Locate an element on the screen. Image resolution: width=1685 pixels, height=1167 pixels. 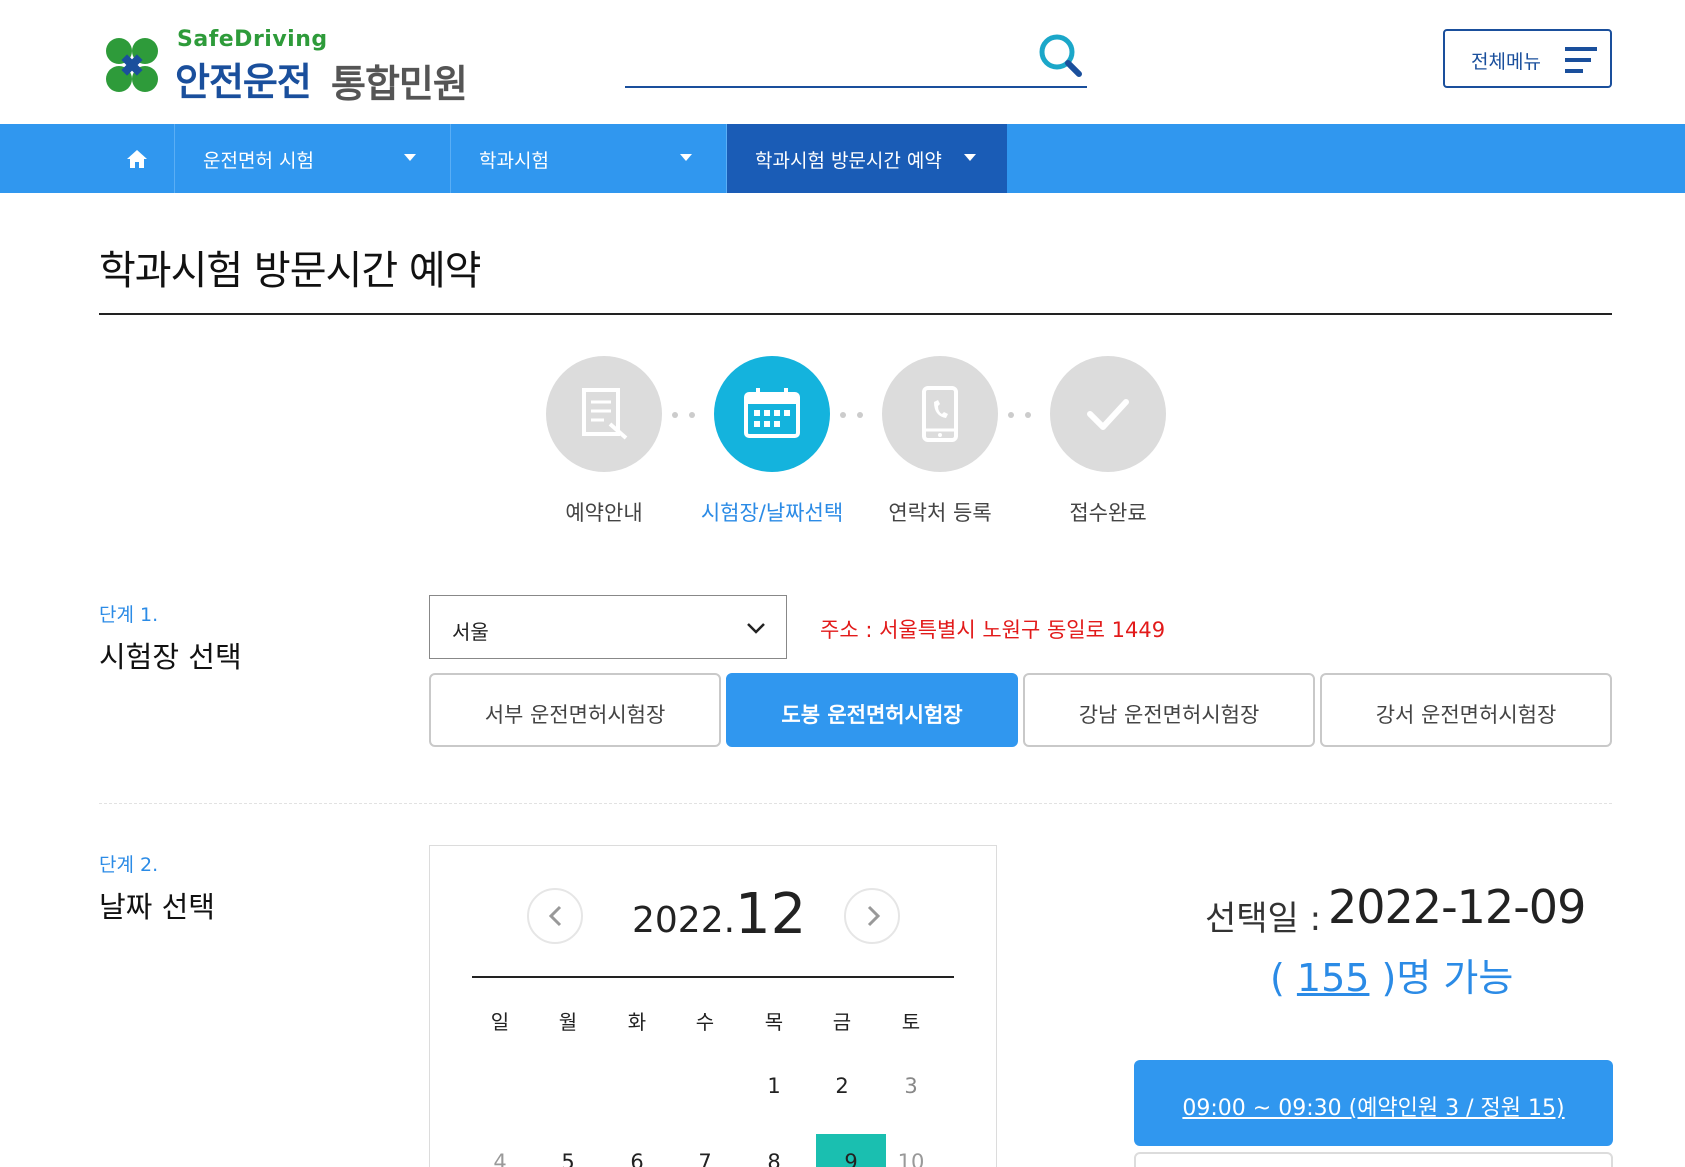
center-button-gangseo: 강서 운전면허시험장 is located at coordinates (1466, 710).